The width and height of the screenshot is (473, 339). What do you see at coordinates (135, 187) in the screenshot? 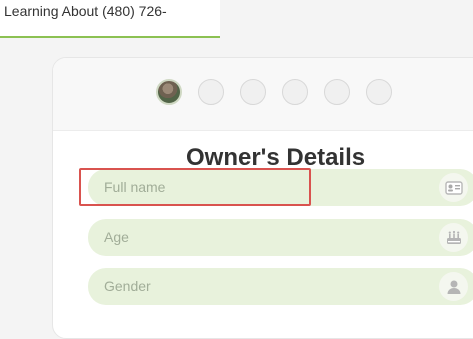
I see `full-name-placeholder: Full name` at bounding box center [135, 187].